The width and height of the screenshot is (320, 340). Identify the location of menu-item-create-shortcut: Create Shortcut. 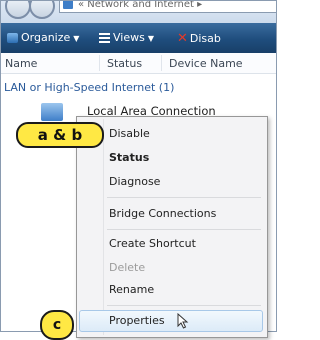
(152, 243).